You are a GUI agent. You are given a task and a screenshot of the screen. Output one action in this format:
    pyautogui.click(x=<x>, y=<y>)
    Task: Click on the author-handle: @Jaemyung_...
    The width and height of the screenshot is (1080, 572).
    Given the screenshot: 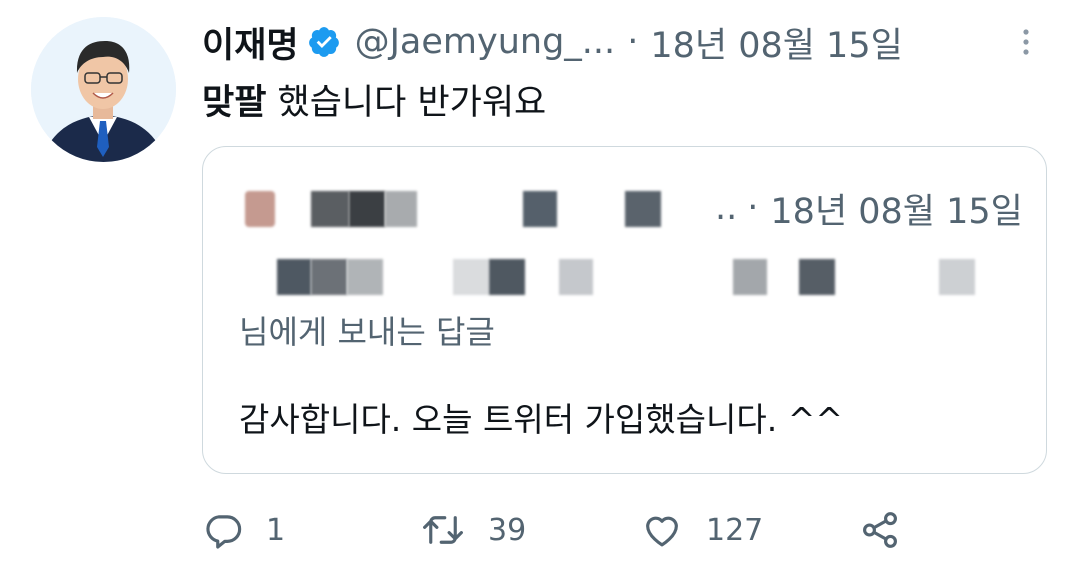 What is the action you would take?
    pyautogui.click(x=485, y=42)
    